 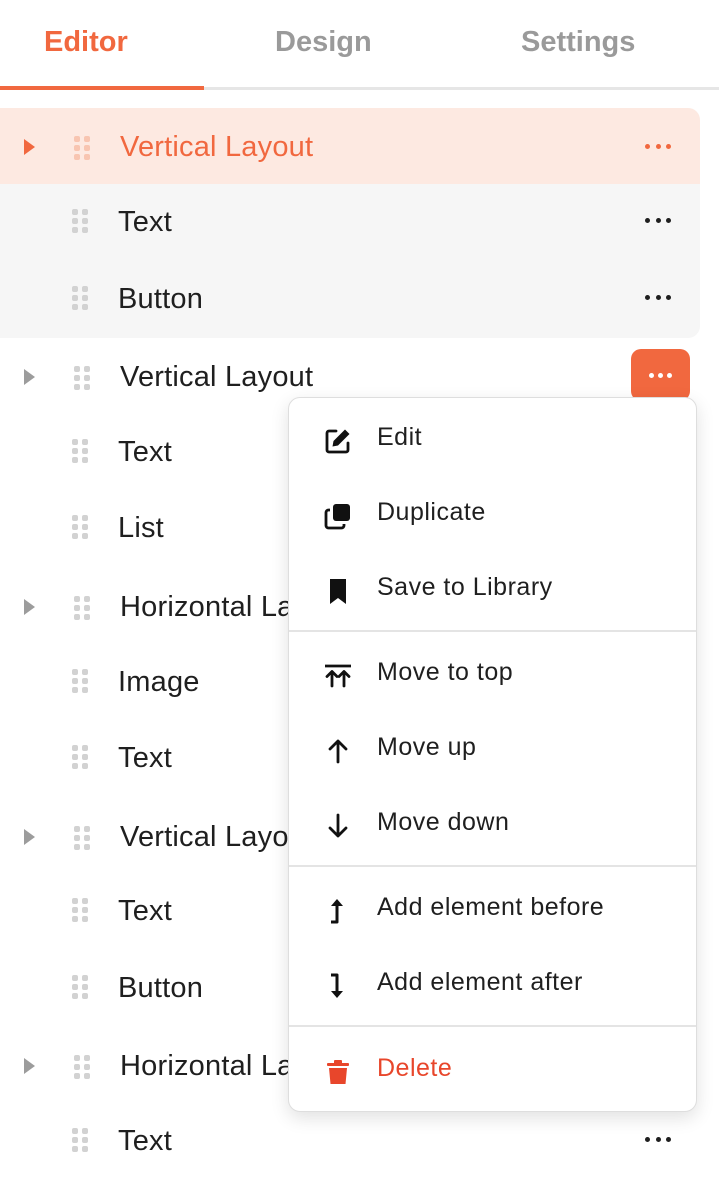 I want to click on menu-item-label: Delete, so click(x=415, y=1068).